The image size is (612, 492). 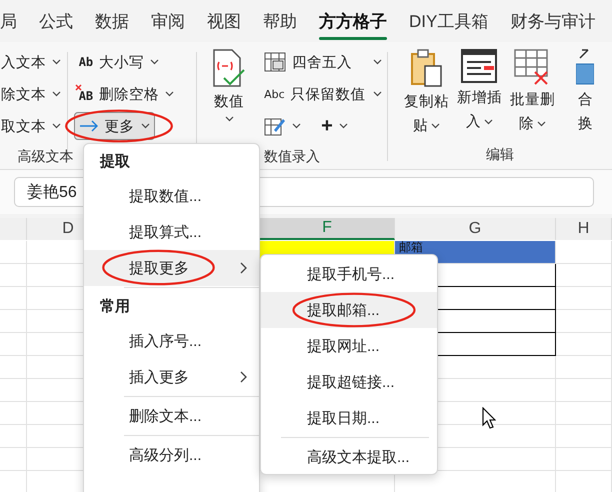 What do you see at coordinates (229, 96) in the screenshot?
I see `value-button: 数值` at bounding box center [229, 96].